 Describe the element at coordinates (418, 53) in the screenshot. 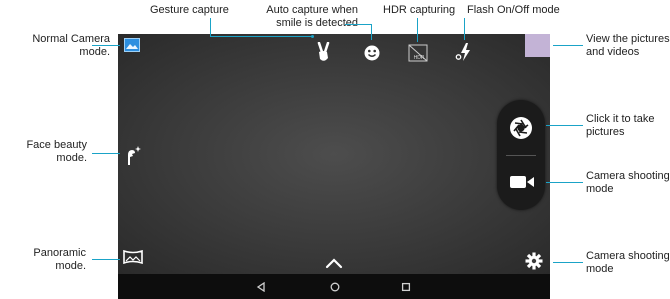

I see `hdr-icon: HDR` at that location.